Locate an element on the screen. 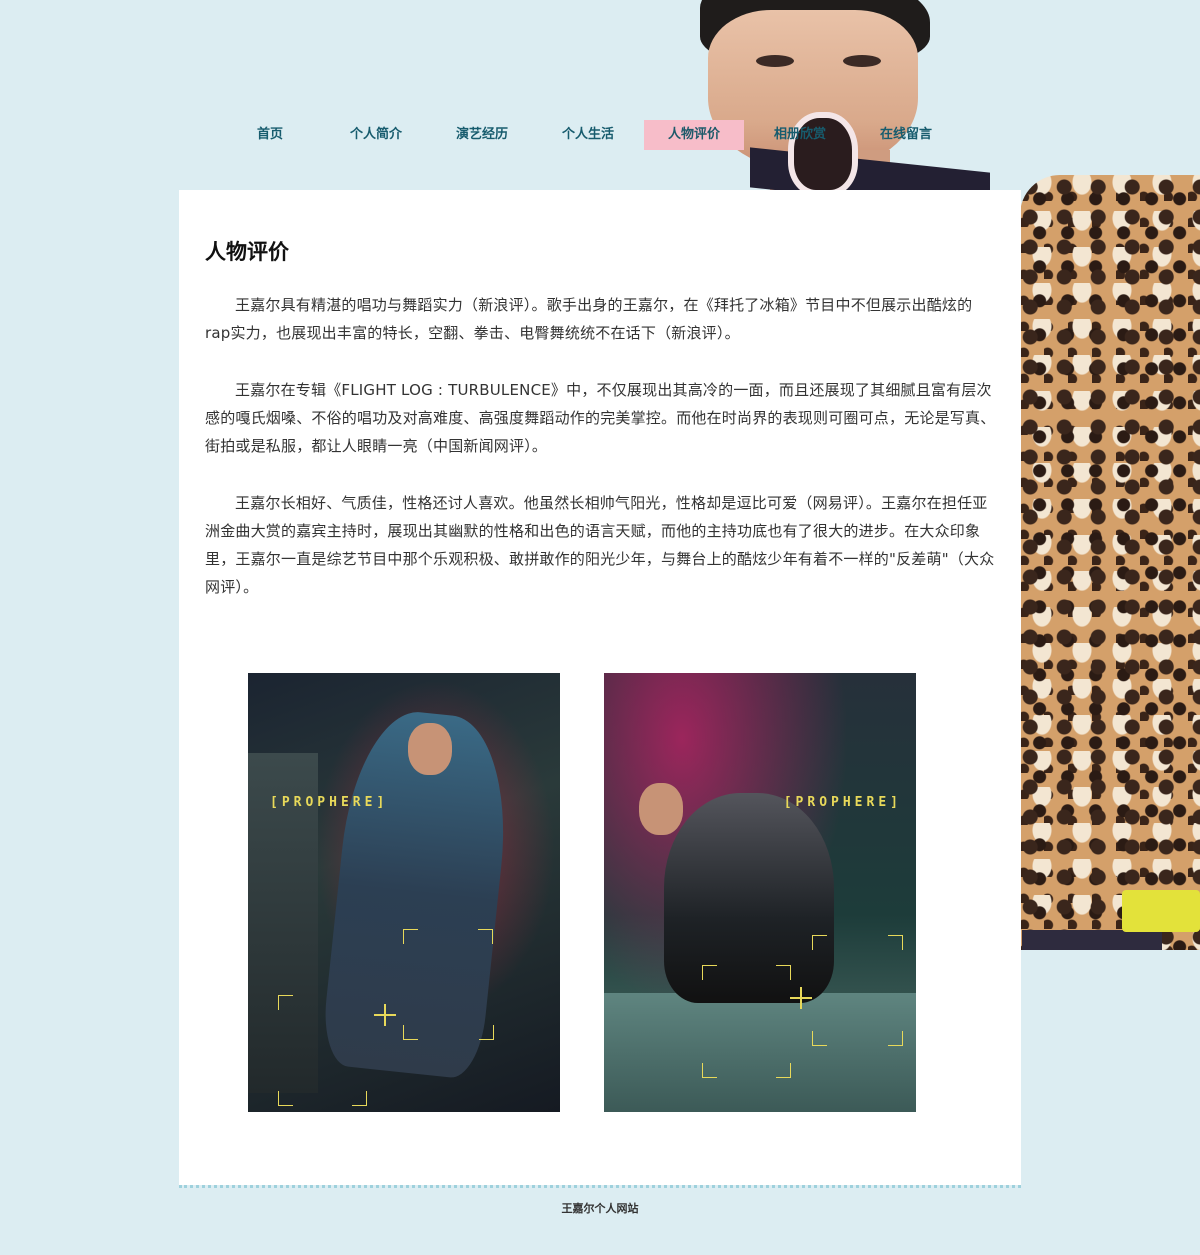 The image size is (1200, 1255). portrait-yellow-object is located at coordinates (1161, 911).